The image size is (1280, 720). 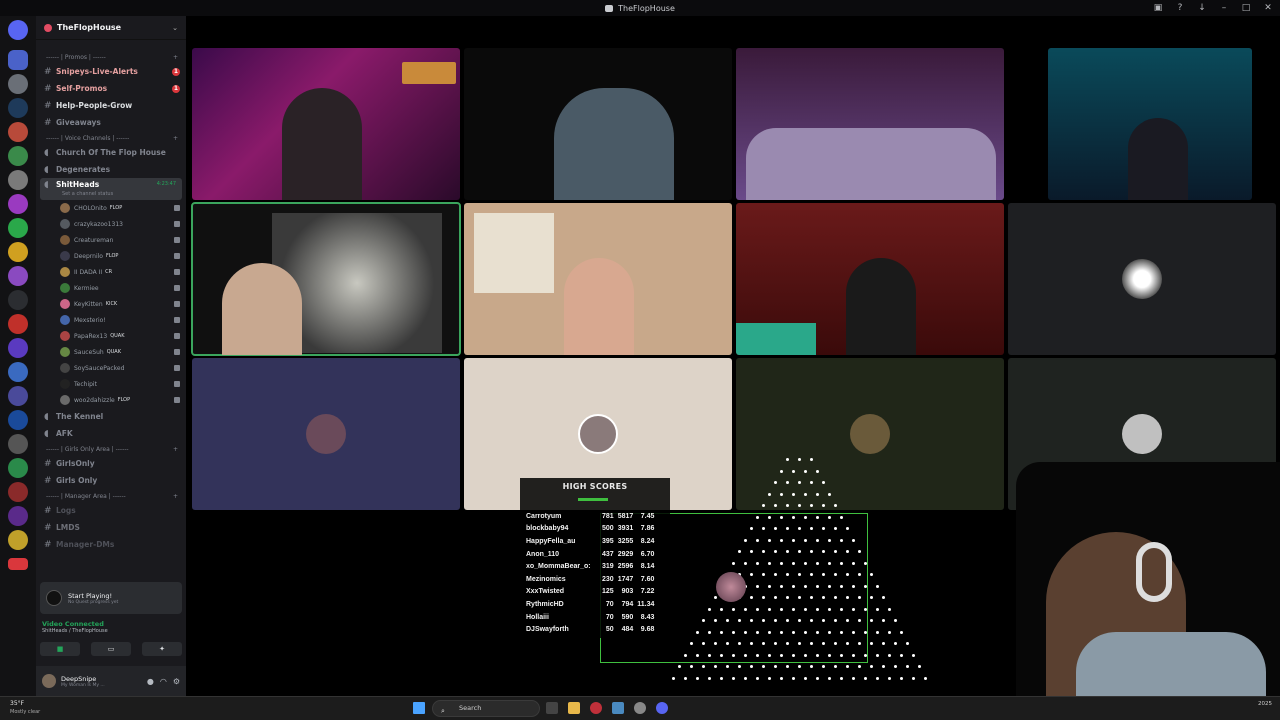 What do you see at coordinates (552, 708) in the screenshot?
I see `task-view-icon` at bounding box center [552, 708].